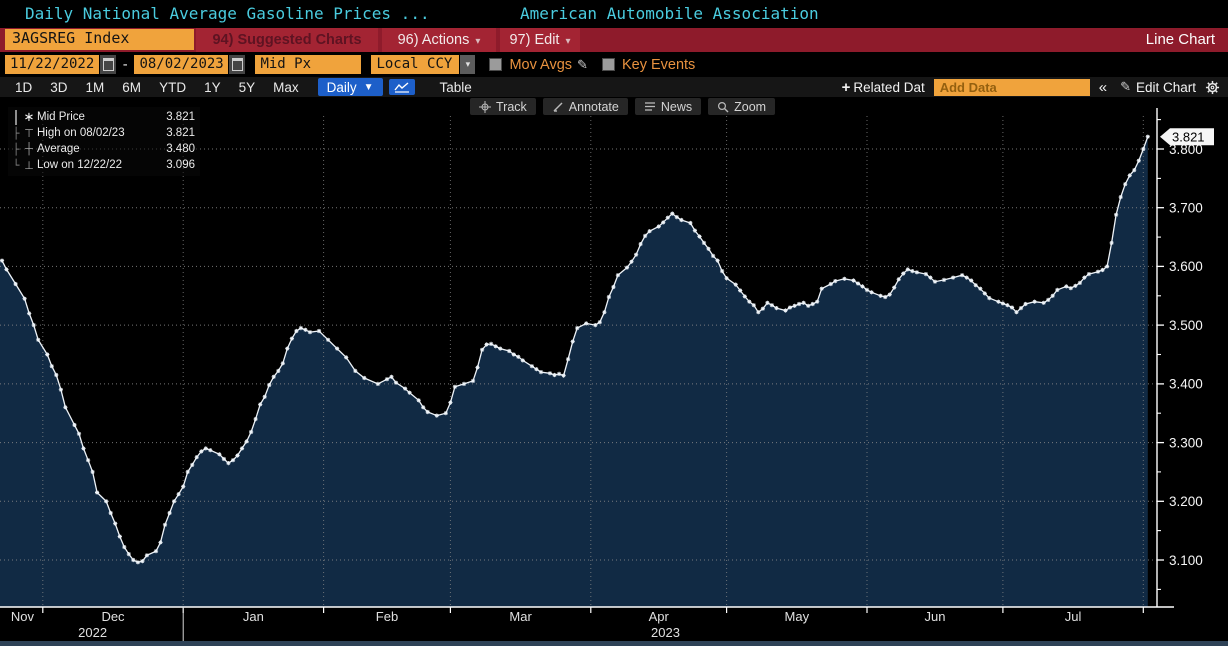 This screenshot has height=646, width=1228. I want to click on svg-text: 3.200, so click(1186, 501).